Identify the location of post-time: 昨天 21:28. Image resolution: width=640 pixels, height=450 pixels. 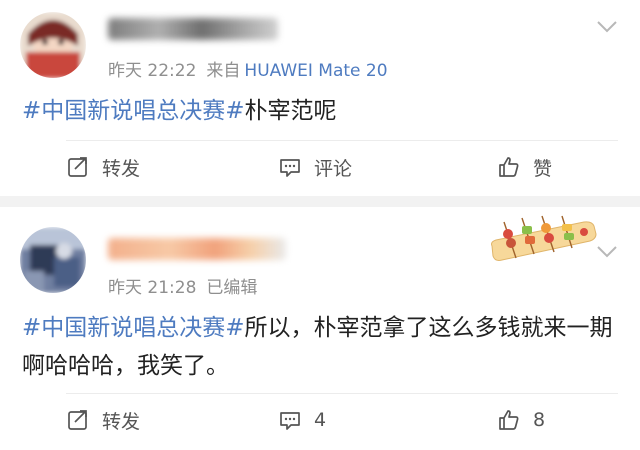
(152, 288).